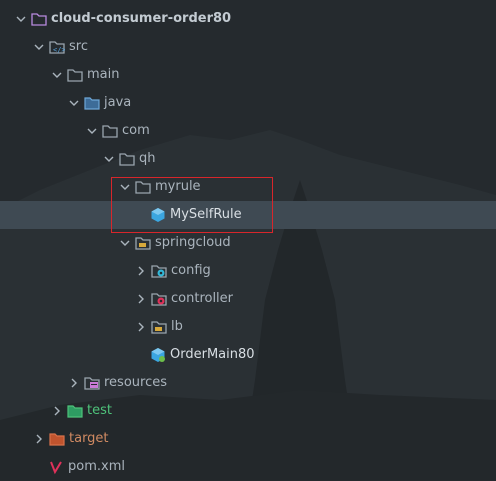 This screenshot has height=481, width=496. I want to click on tree-node-java: java, so click(248, 103).